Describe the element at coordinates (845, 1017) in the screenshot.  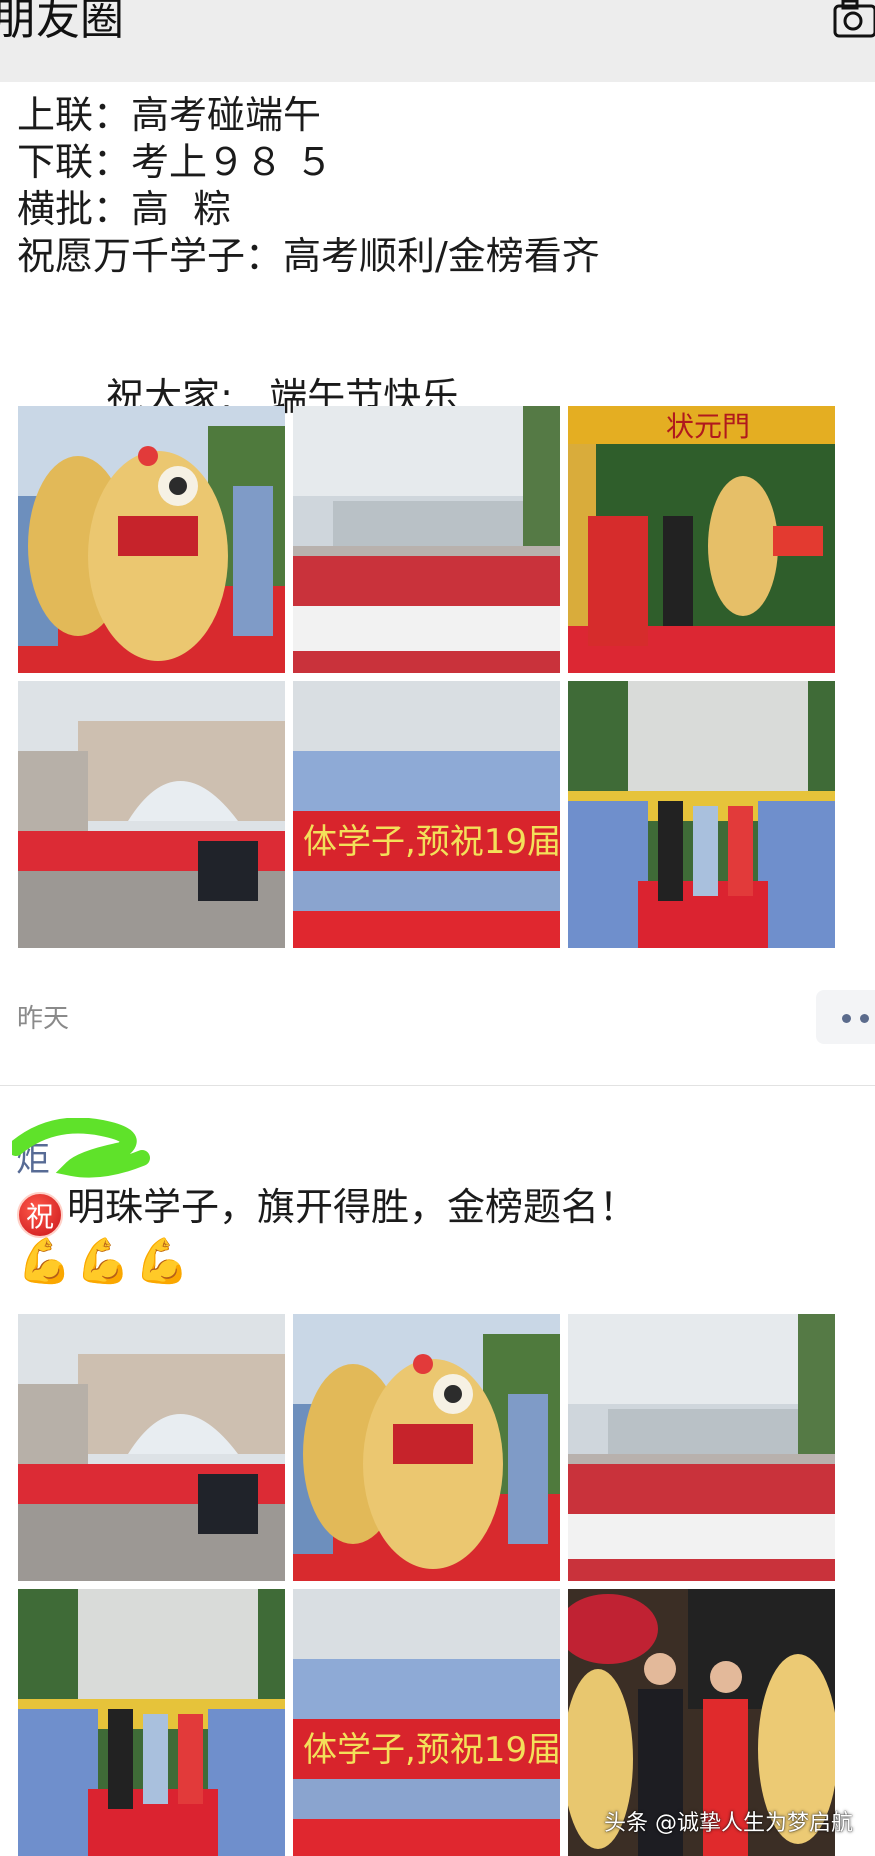
I see `more-dots-icon` at that location.